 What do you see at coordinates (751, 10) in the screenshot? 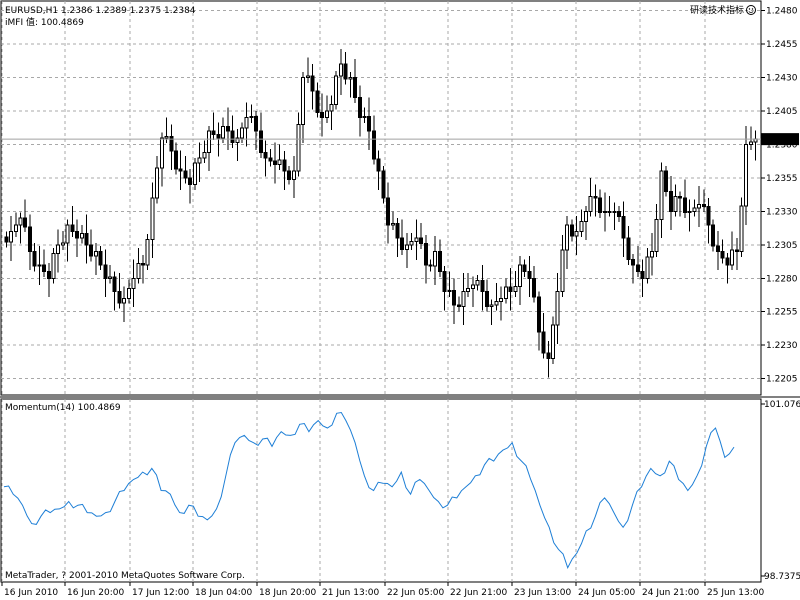
I see `smiley-icon` at bounding box center [751, 10].